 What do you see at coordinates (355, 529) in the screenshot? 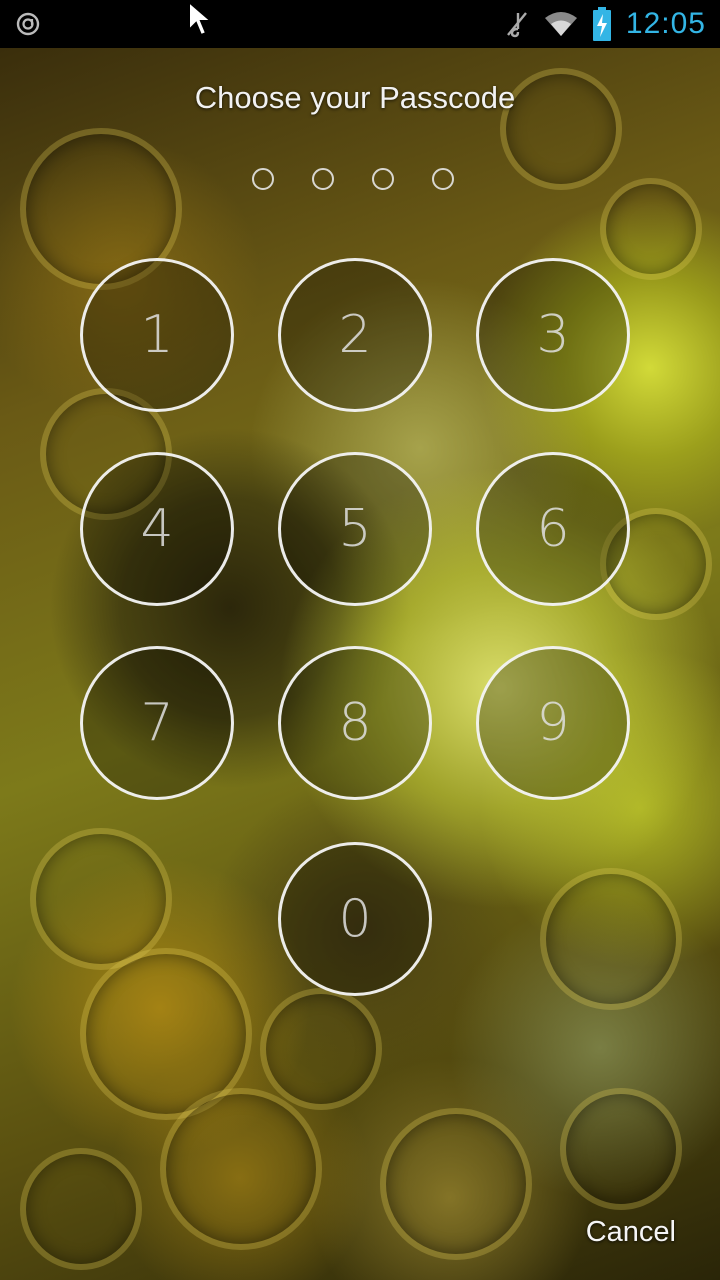
I see `key-5: 5` at bounding box center [355, 529].